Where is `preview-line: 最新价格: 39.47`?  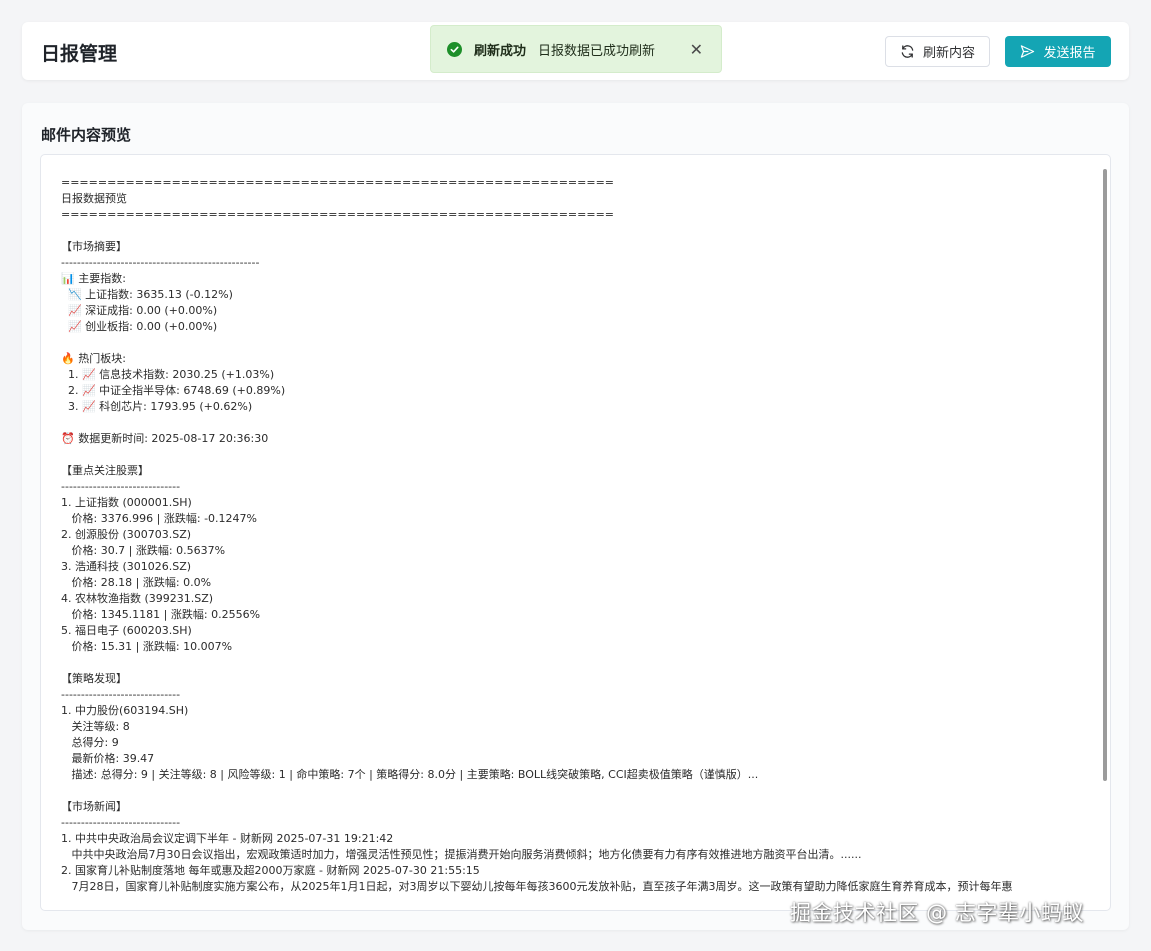 preview-line: 最新价格: 39.47 is located at coordinates (108, 758).